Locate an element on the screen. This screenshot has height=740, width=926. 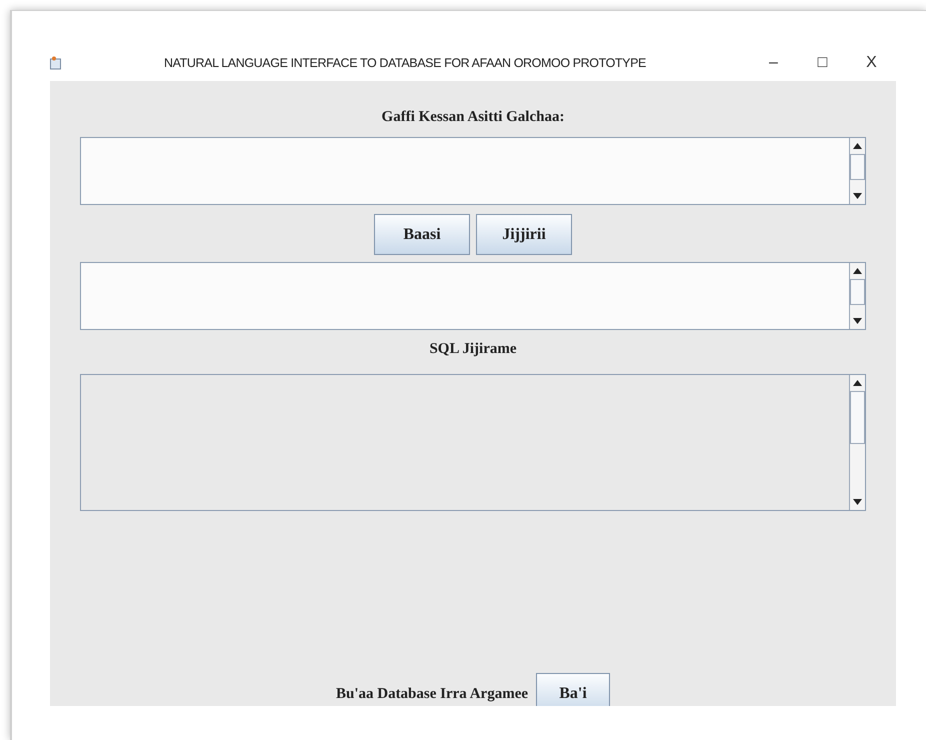
action-button: Baasi is located at coordinates (422, 234).